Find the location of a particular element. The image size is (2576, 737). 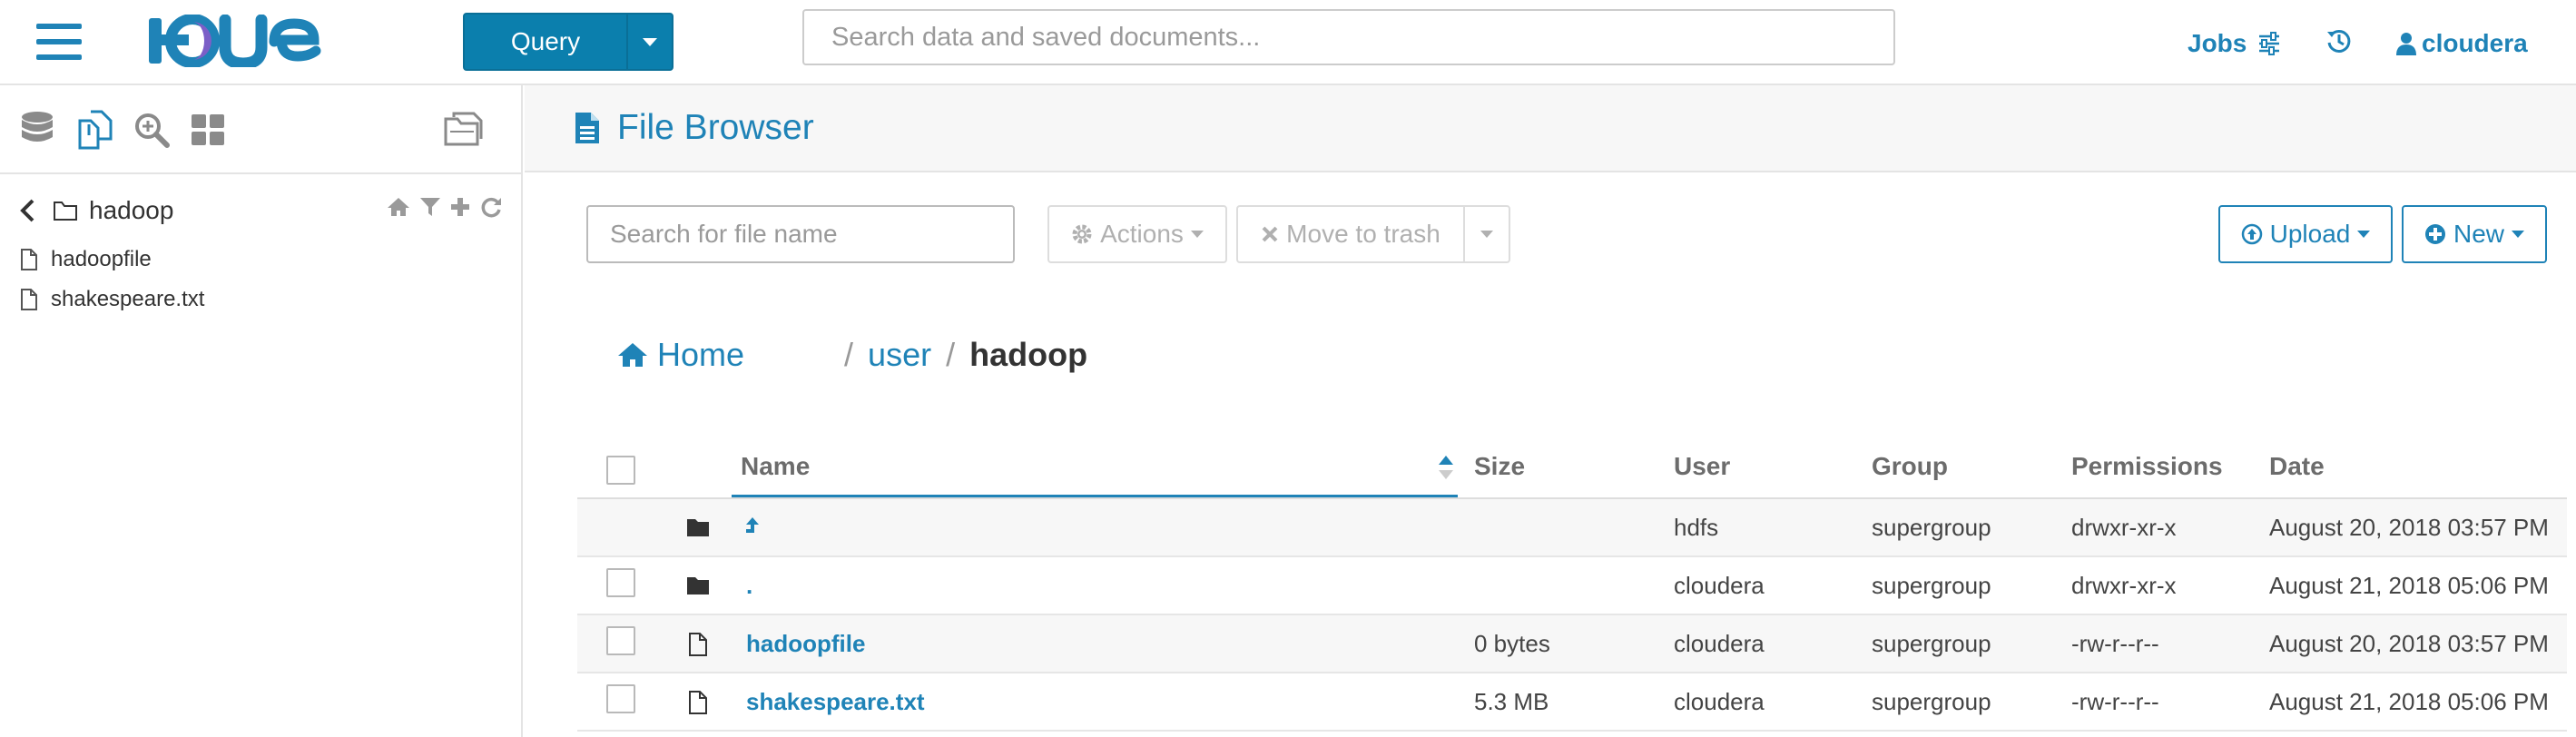

assist-panel-tabs is located at coordinates (260, 130).